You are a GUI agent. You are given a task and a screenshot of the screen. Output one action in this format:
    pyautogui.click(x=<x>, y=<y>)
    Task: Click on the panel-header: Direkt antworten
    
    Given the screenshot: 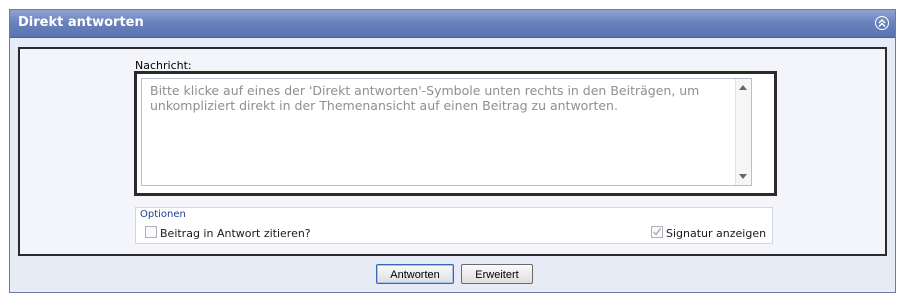 What is the action you would take?
    pyautogui.click(x=452, y=24)
    